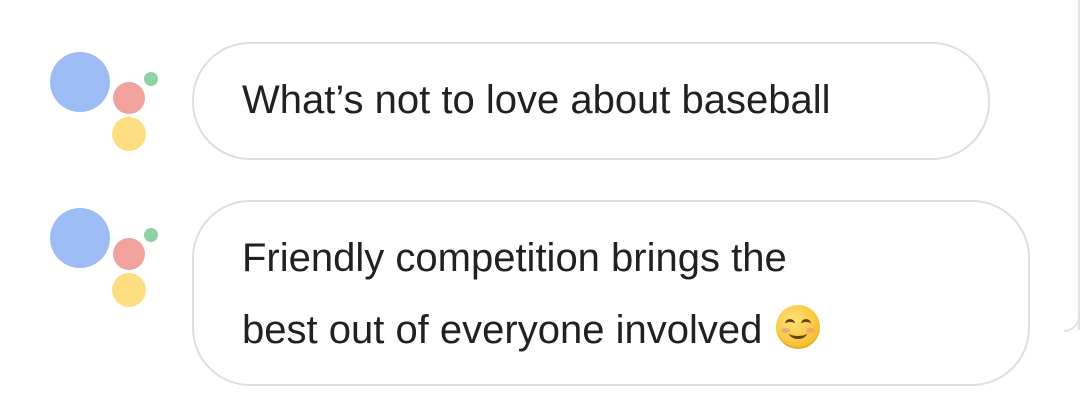 The height and width of the screenshot is (419, 1080). Describe the element at coordinates (514, 258) in the screenshot. I see `message-text: Friendly competition brings the` at that location.